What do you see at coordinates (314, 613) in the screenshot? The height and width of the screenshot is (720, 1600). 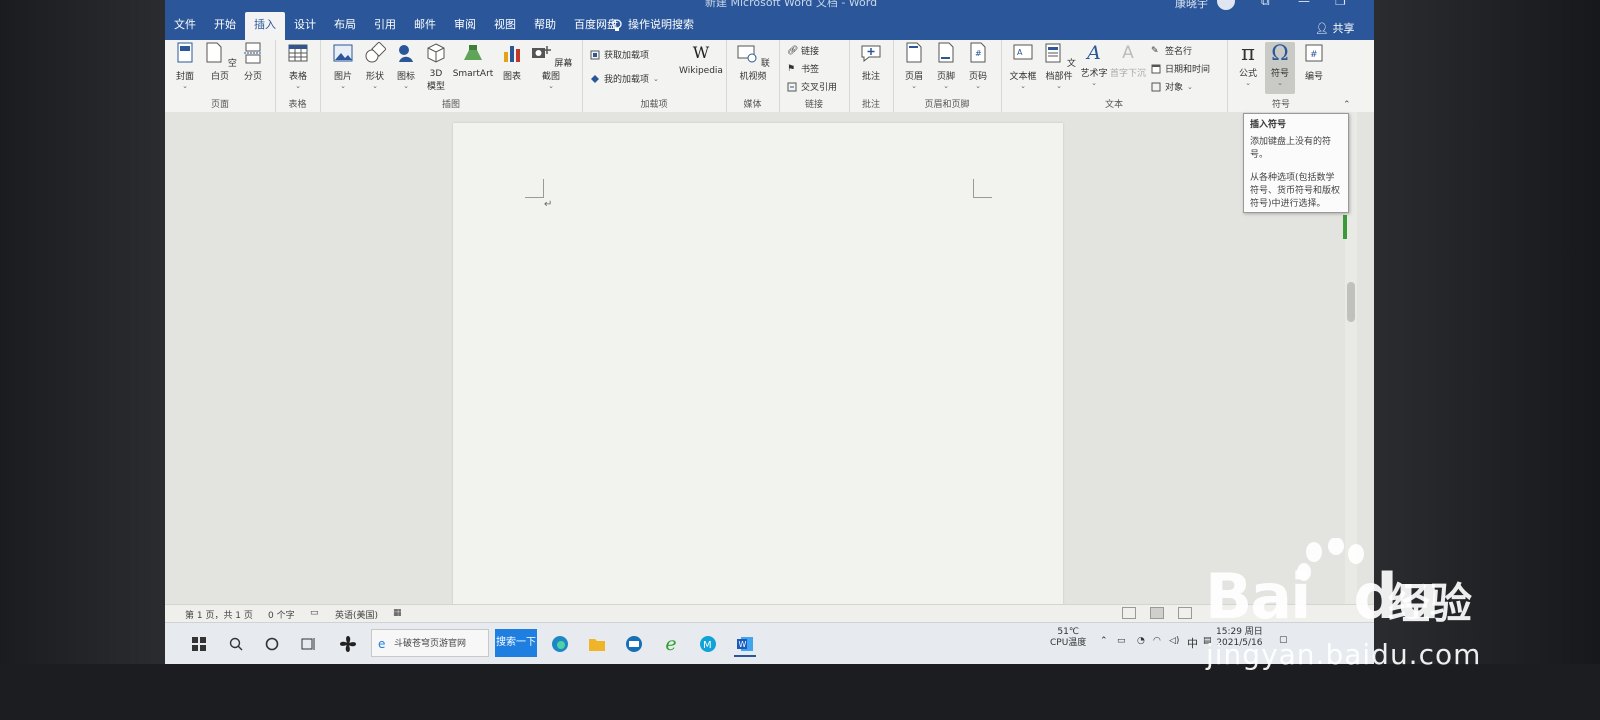 I see `proofing-icon: ▭` at bounding box center [314, 613].